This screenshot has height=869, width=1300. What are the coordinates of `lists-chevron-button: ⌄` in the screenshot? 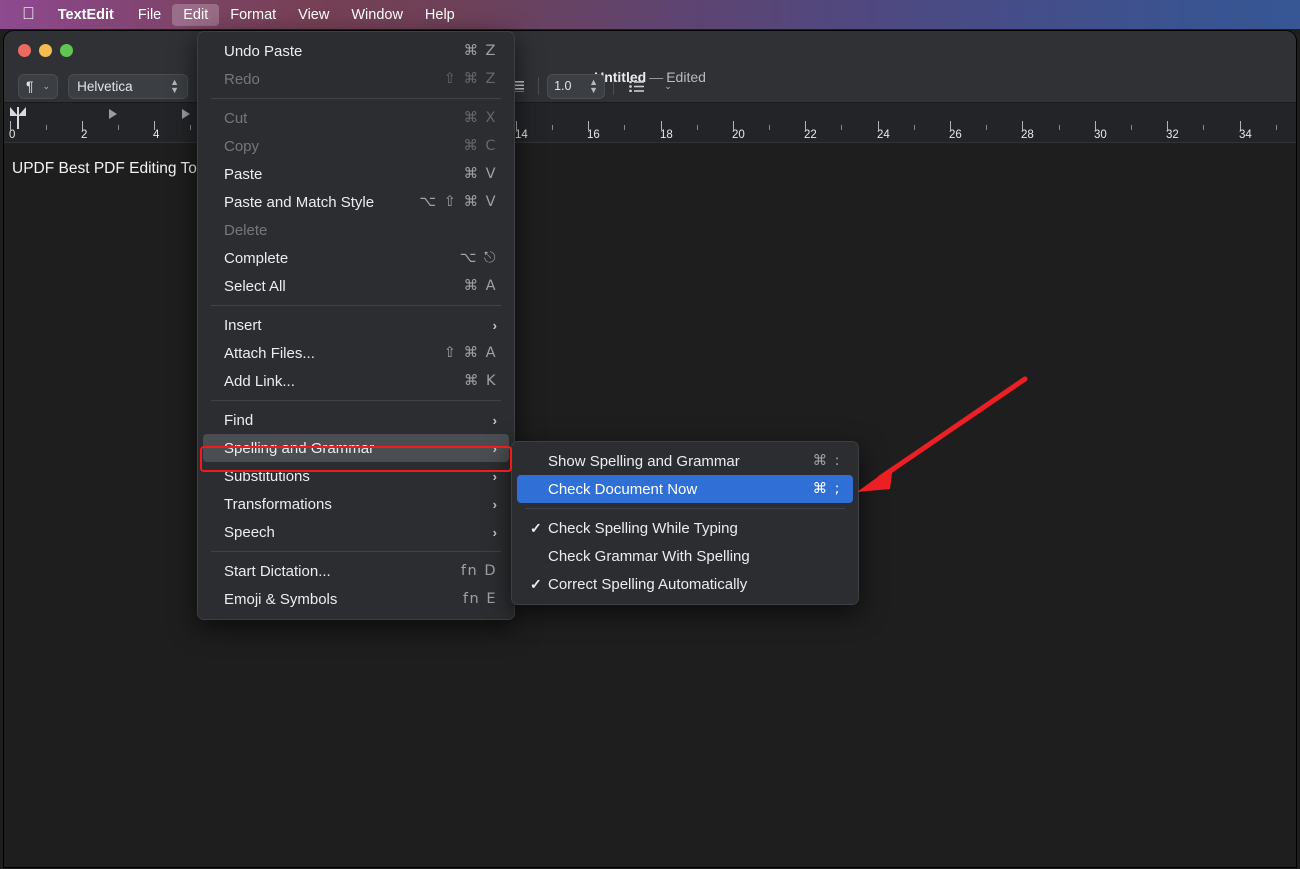 It's located at (668, 86).